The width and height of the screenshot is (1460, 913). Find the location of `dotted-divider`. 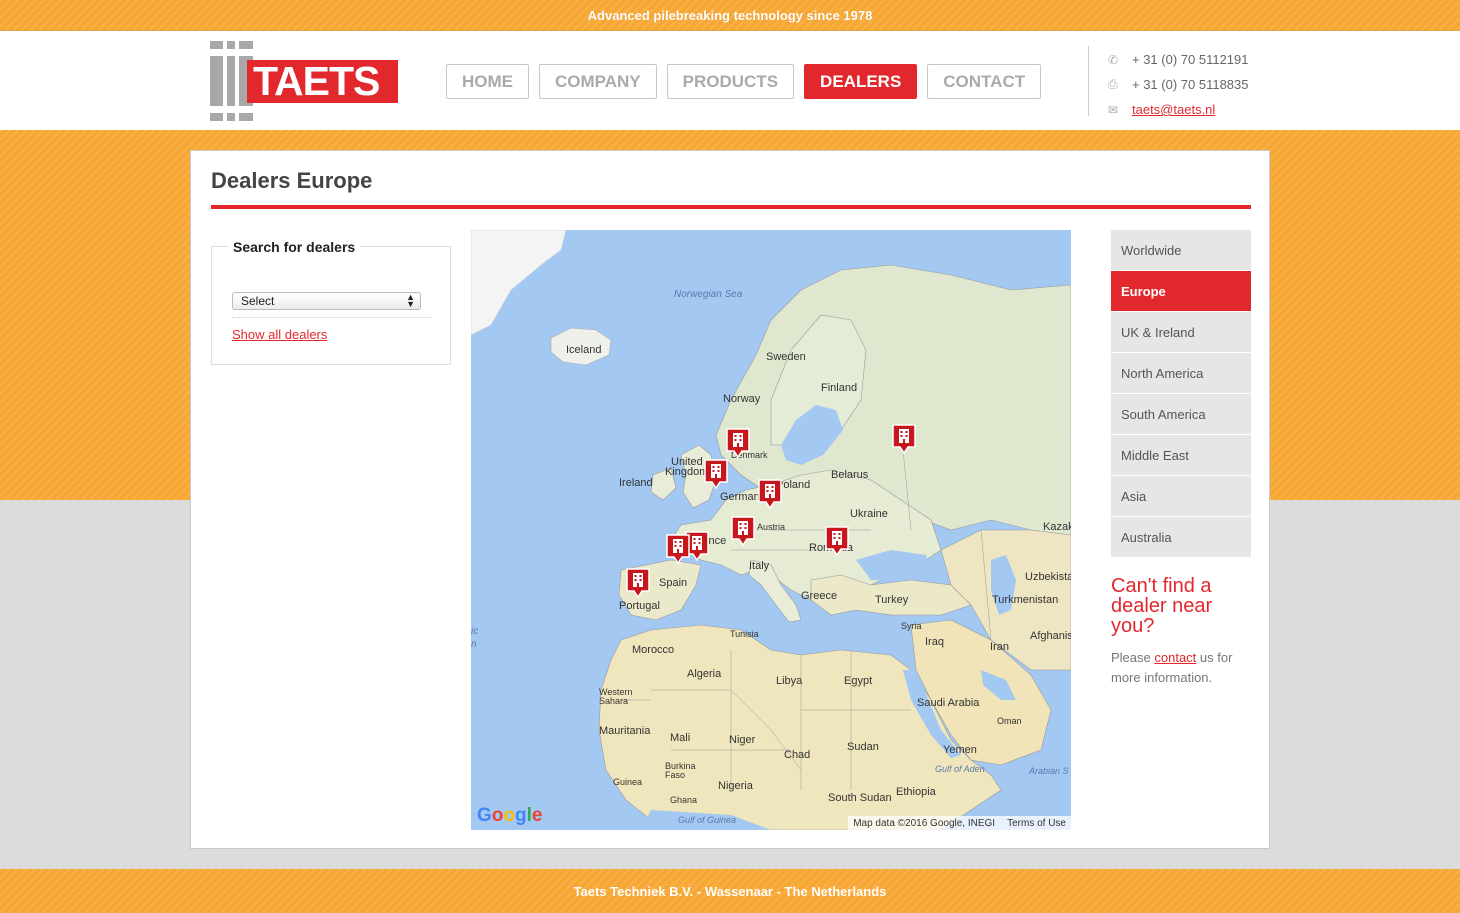

dotted-divider is located at coordinates (332, 317).